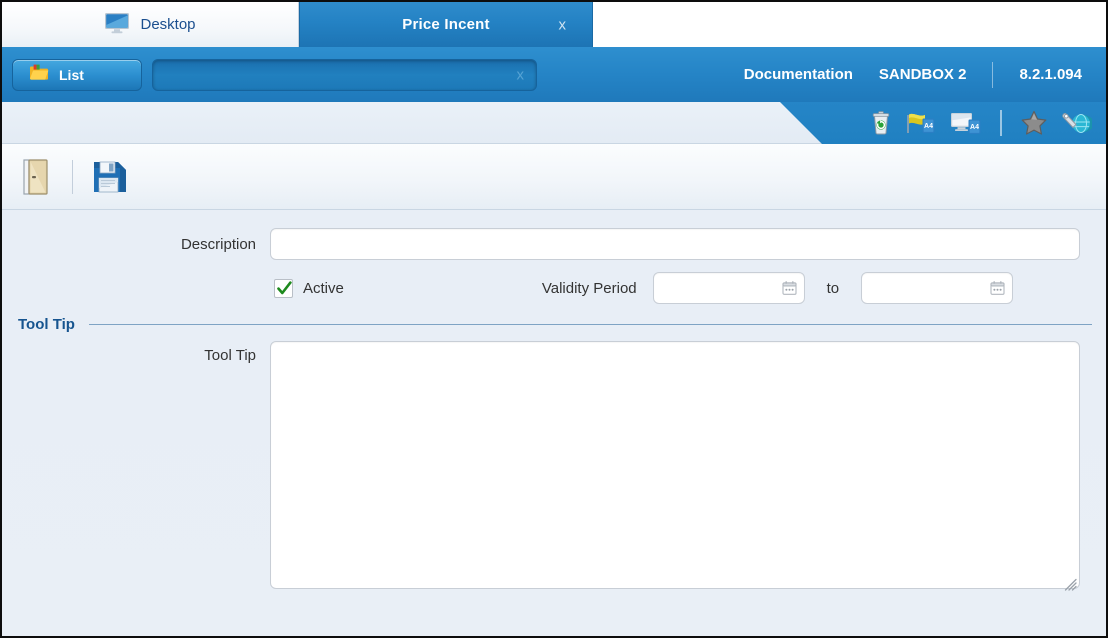 The height and width of the screenshot is (638, 1108). What do you see at coordinates (563, 24) in the screenshot?
I see `tab-close-icon: x` at bounding box center [563, 24].